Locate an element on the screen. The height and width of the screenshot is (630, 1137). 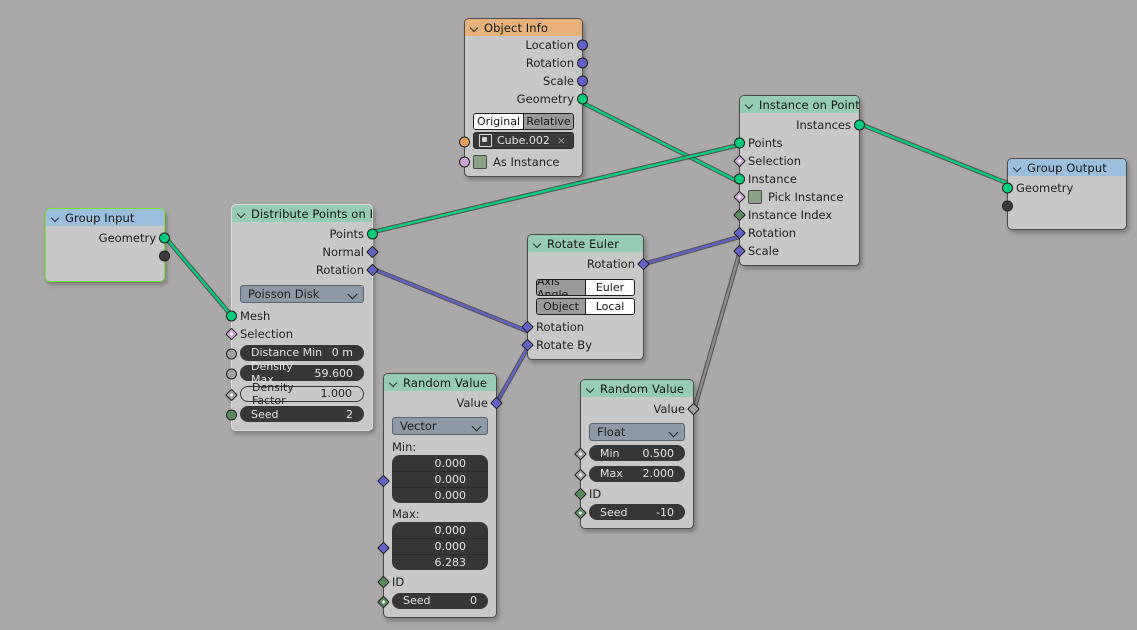
data-type-dropdown: Float is located at coordinates (637, 432).